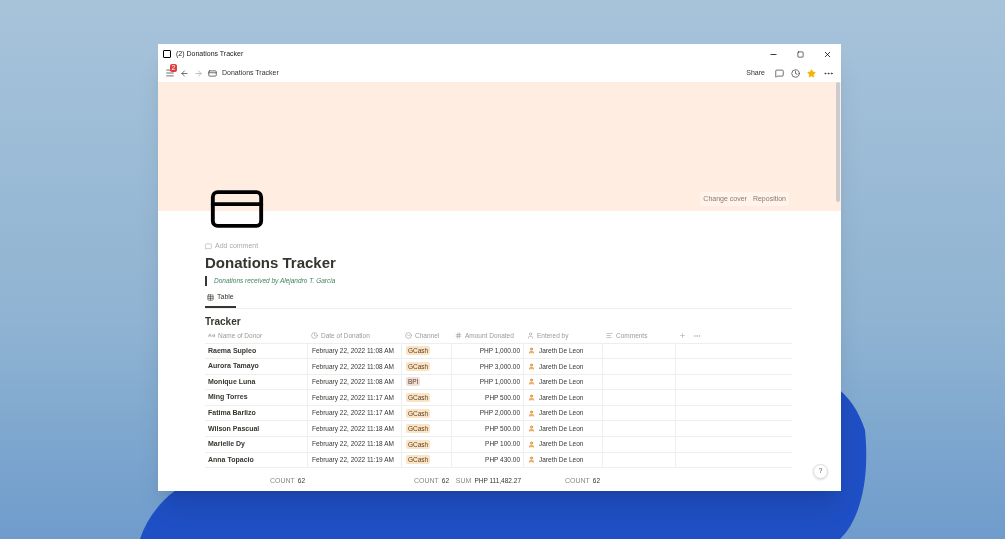 This screenshot has height=539, width=1005. What do you see at coordinates (167, 54) in the screenshot?
I see `app-icon` at bounding box center [167, 54].